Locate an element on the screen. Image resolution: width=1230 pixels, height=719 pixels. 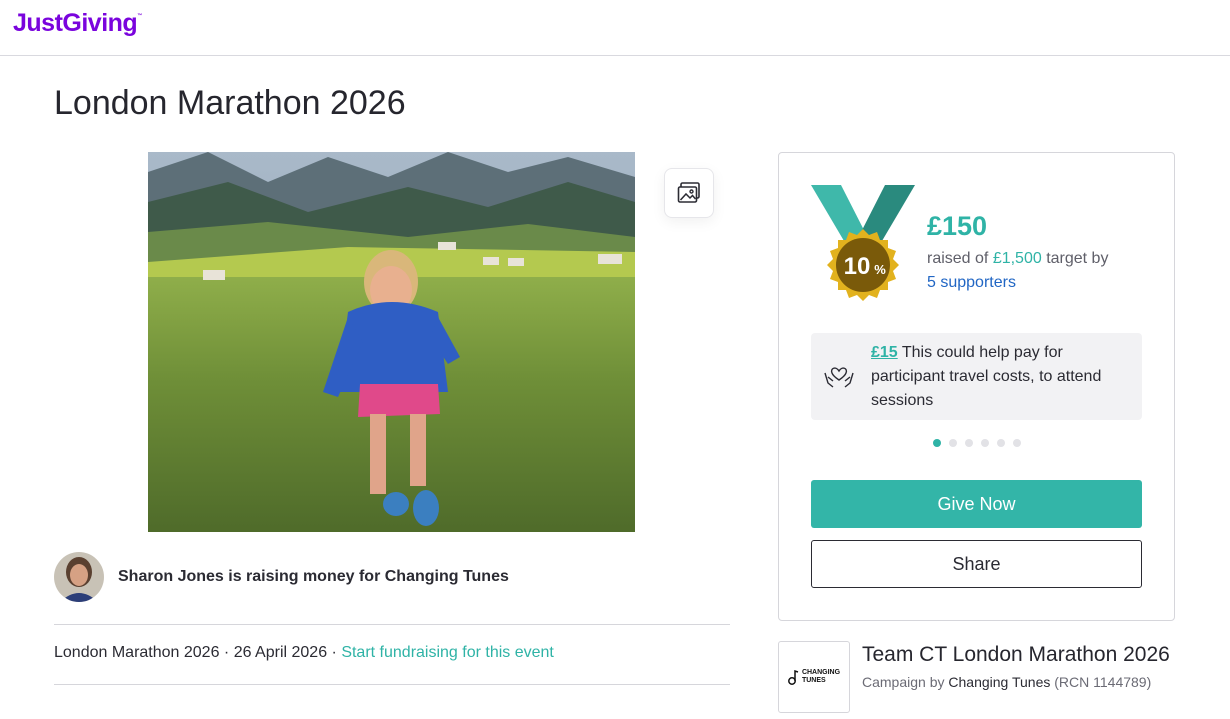
gallery-button is located at coordinates (689, 193).